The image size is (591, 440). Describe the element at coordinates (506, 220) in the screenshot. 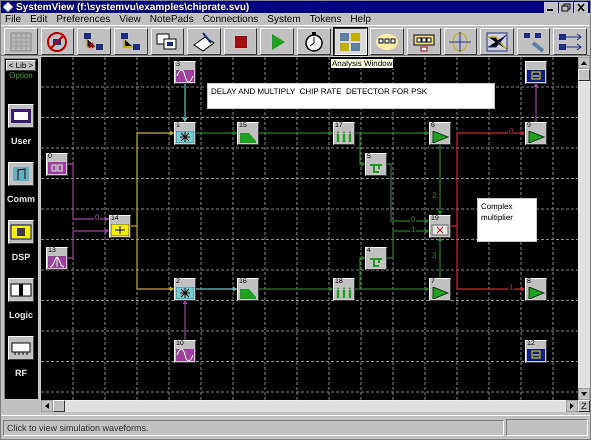

I see `note: Complex multiplier` at that location.